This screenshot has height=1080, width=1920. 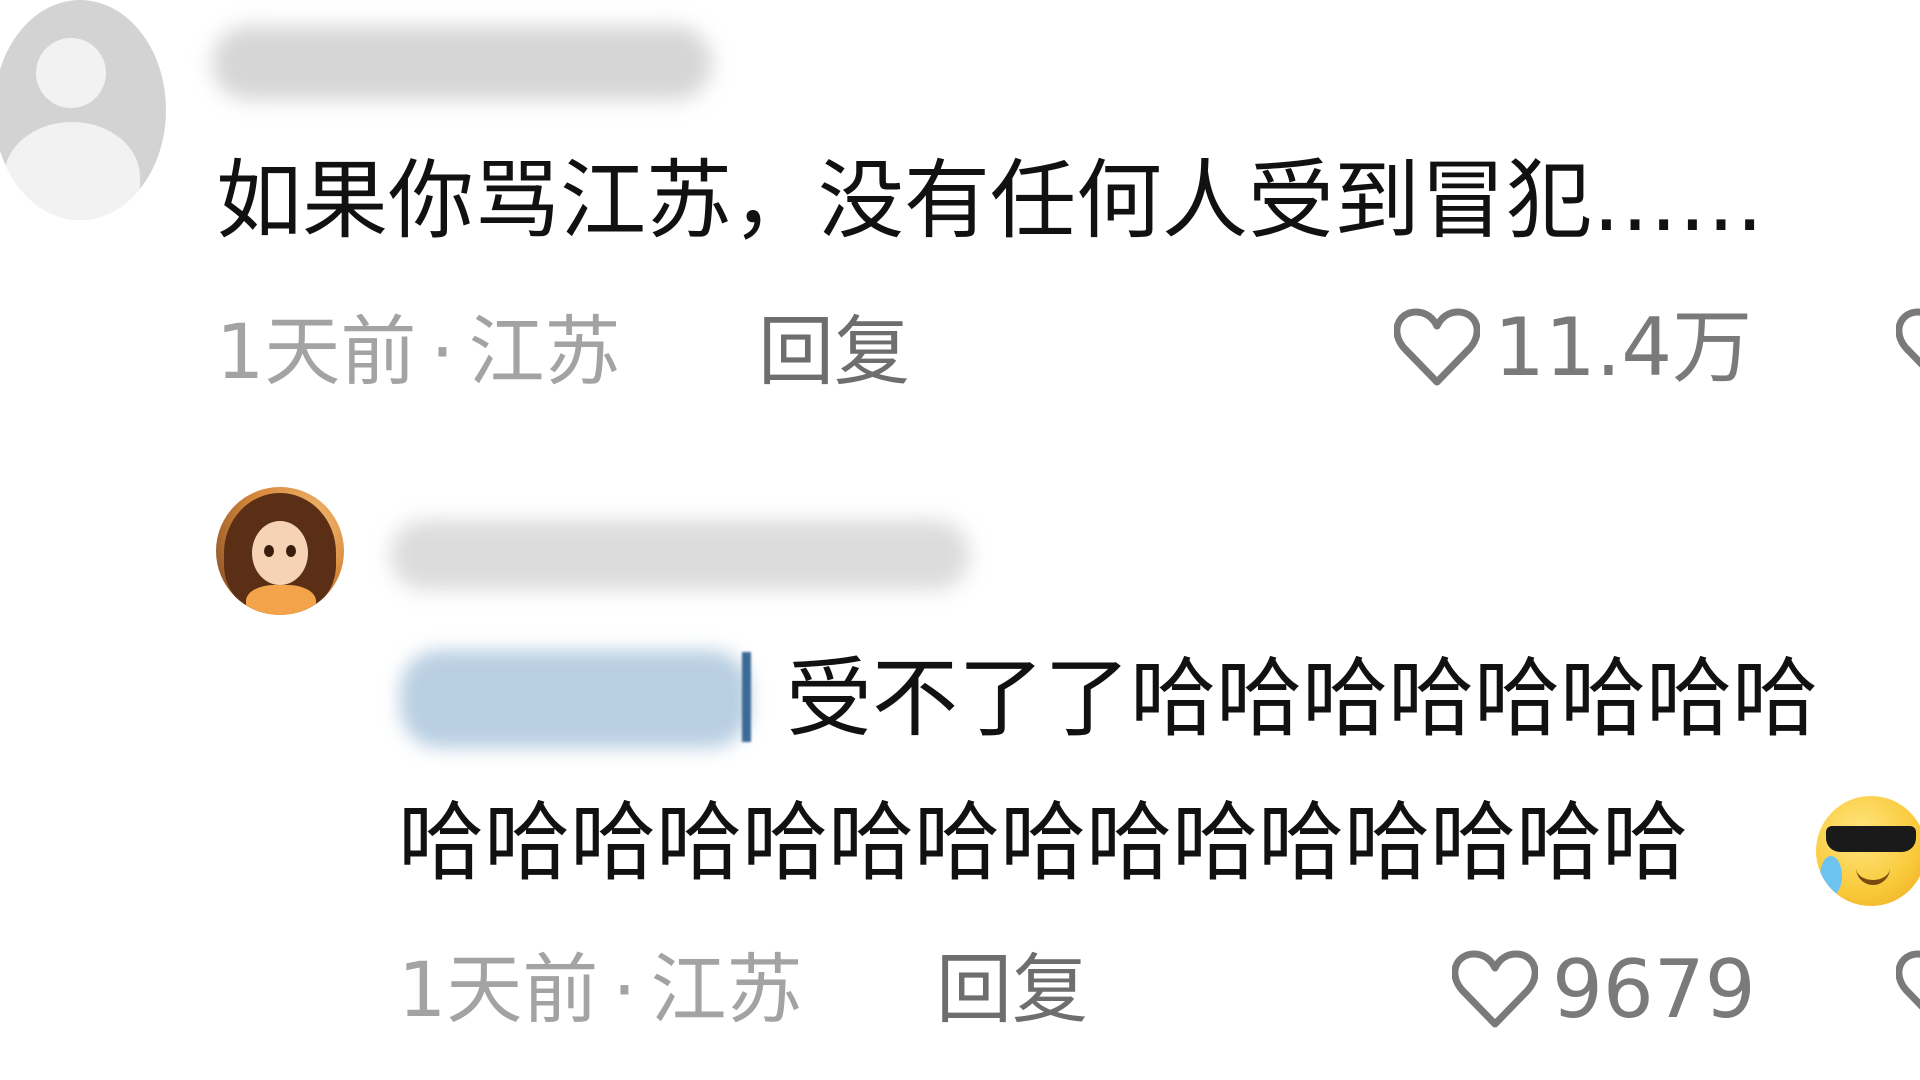 I want to click on emoji-glasses-shape, so click(x=1871, y=839).